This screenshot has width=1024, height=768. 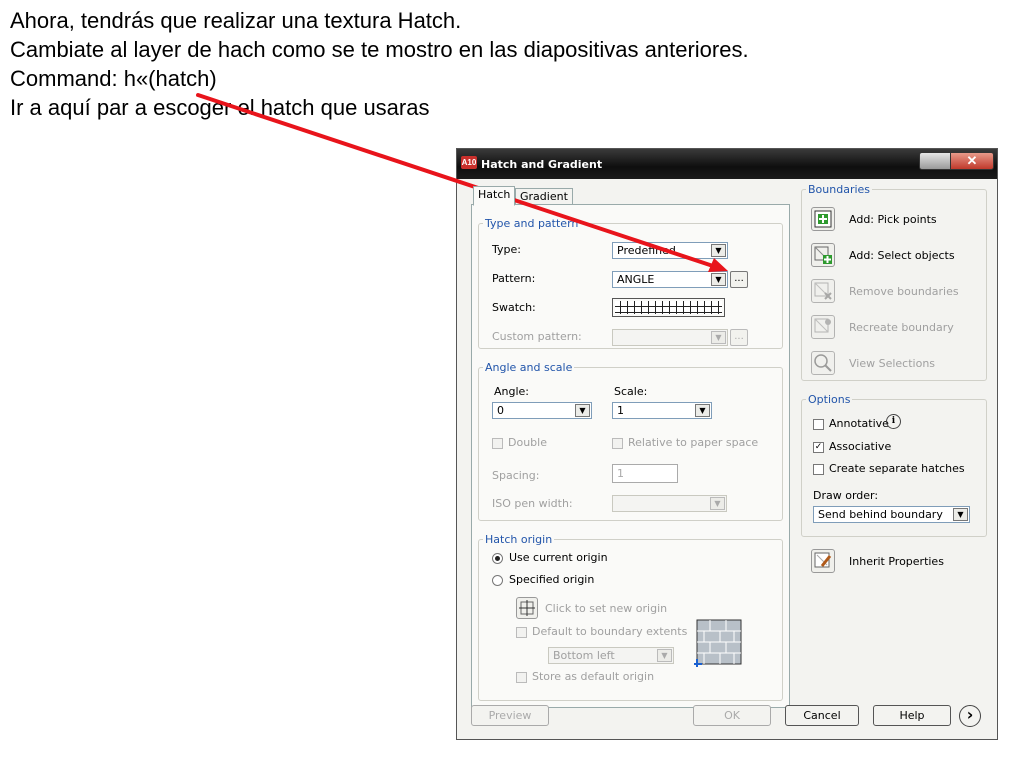 I want to click on recreate-boundary-icon, so click(x=822, y=325).